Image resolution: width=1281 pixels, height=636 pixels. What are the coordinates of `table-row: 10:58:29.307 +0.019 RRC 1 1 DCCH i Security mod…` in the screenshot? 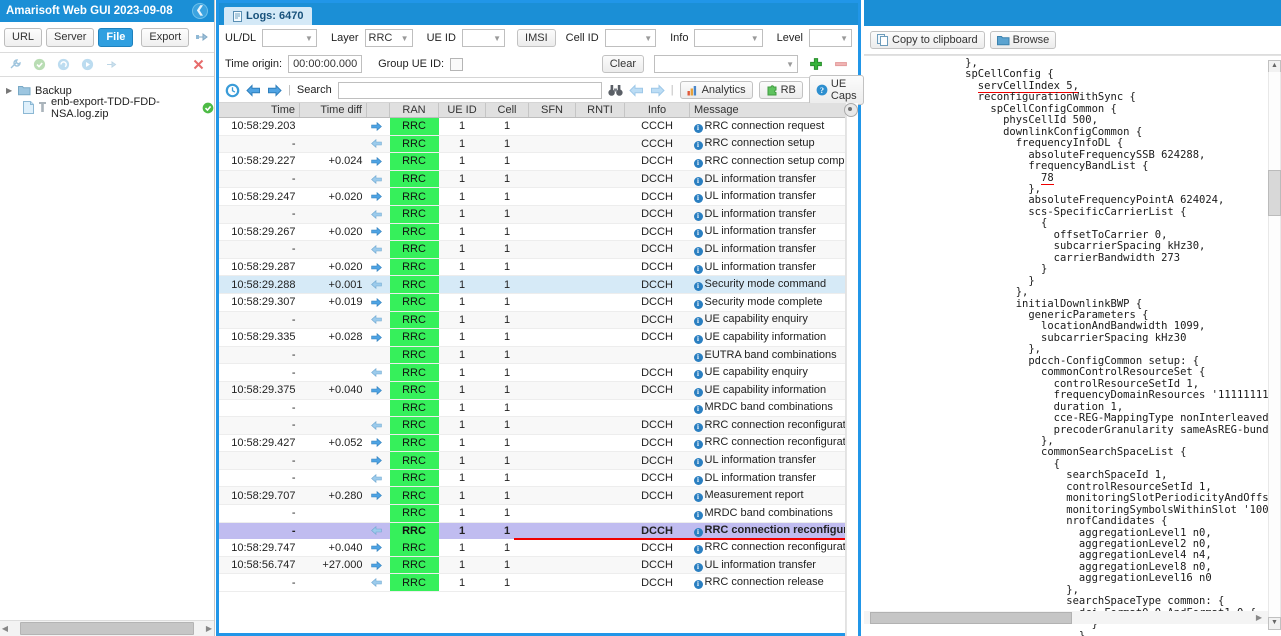 It's located at (535, 302).